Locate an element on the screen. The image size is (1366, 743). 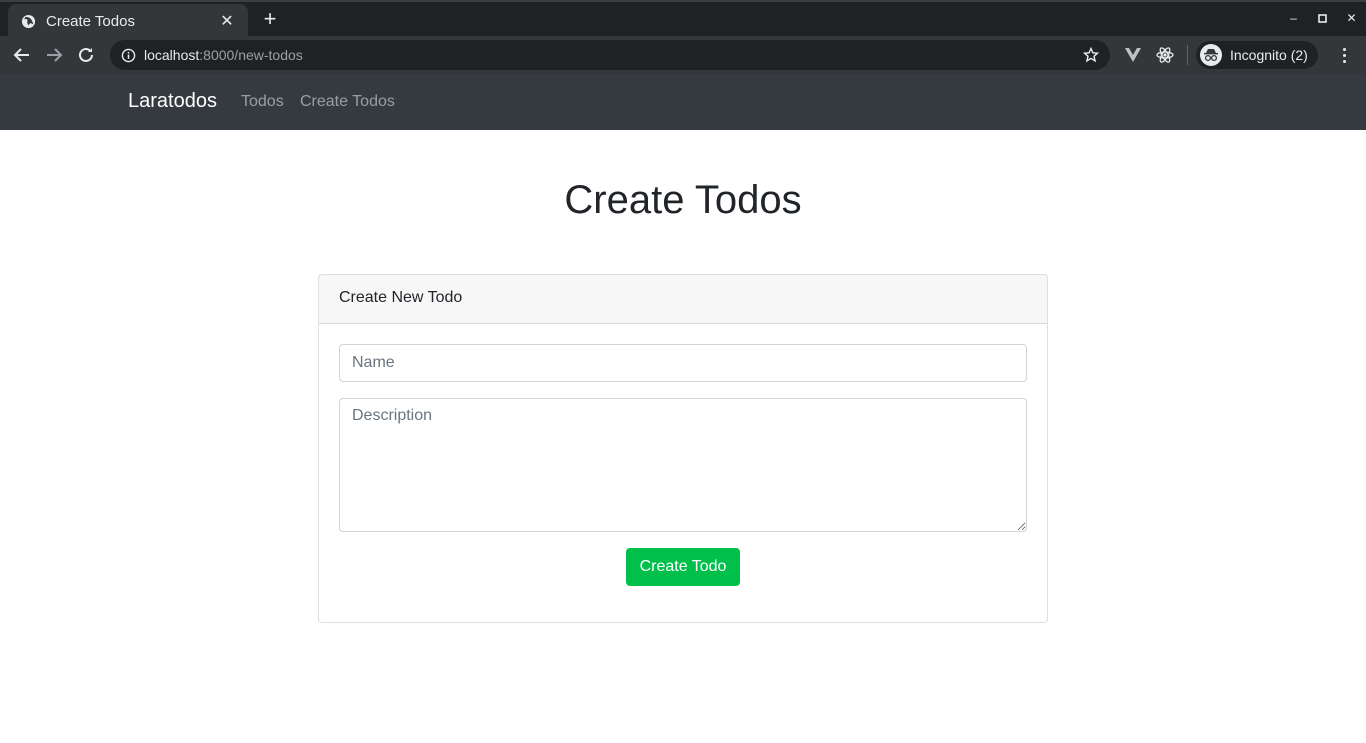
vue-devtools-icon is located at coordinates (1133, 55).